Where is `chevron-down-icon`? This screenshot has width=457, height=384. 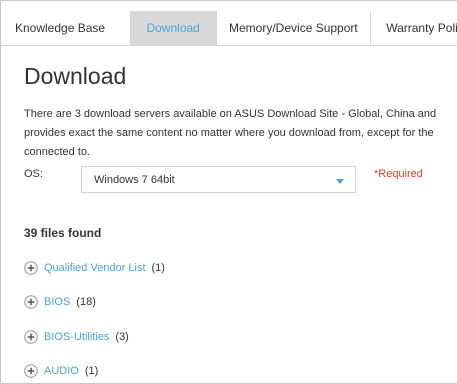 chevron-down-icon is located at coordinates (340, 181).